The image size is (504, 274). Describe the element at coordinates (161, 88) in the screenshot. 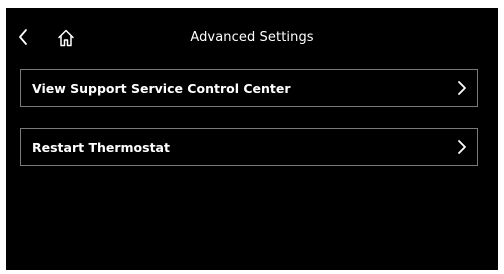

I see `menu-item-label: View Support Service Control Center` at that location.